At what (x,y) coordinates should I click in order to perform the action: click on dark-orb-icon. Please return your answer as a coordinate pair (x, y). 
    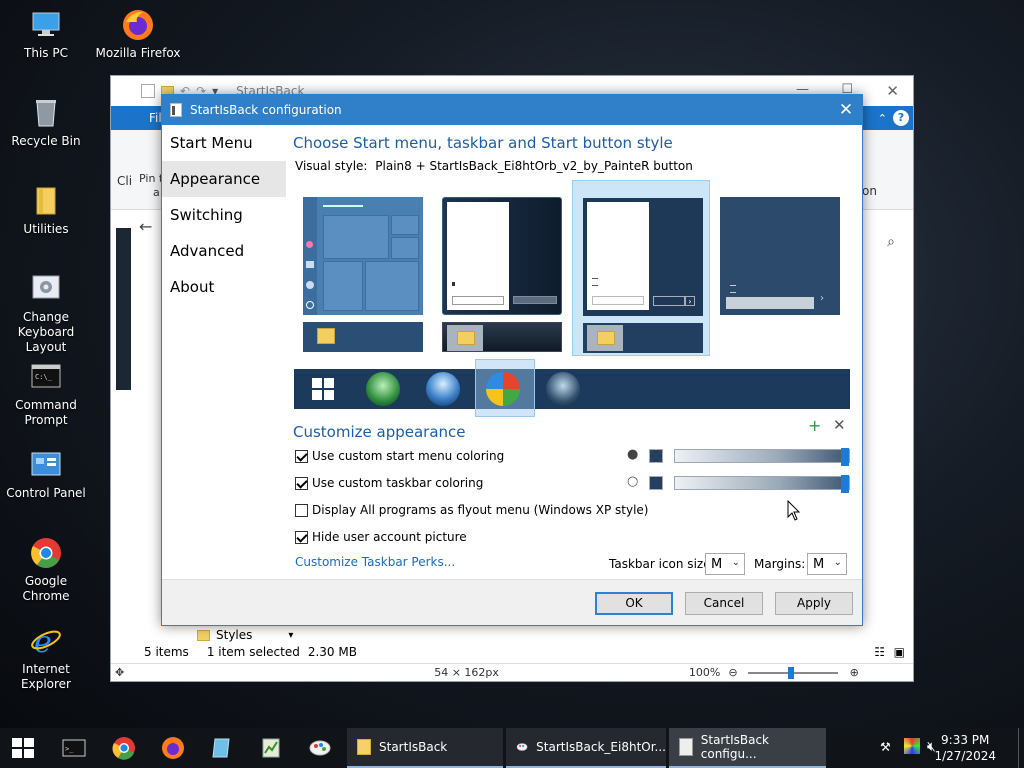
    Looking at the image, I should click on (563, 389).